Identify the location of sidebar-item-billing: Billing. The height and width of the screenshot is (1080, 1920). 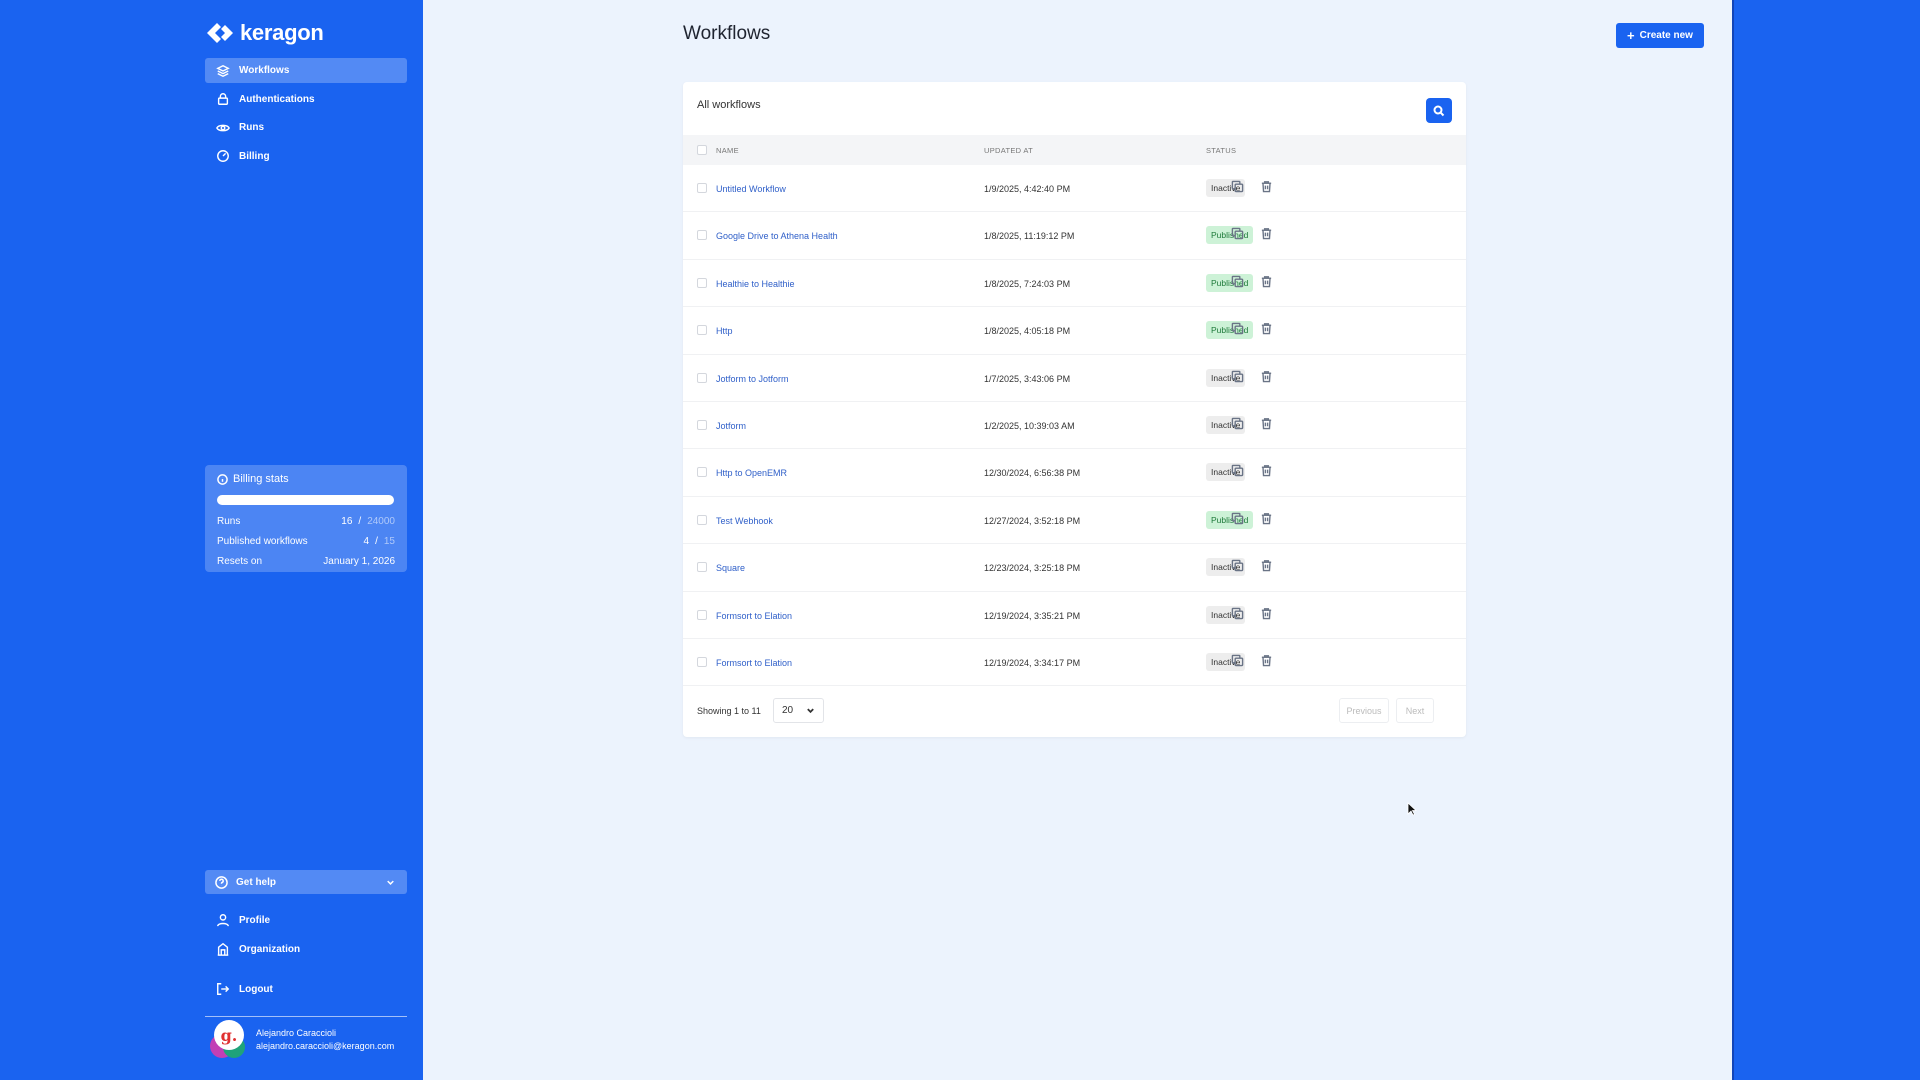
(306, 156).